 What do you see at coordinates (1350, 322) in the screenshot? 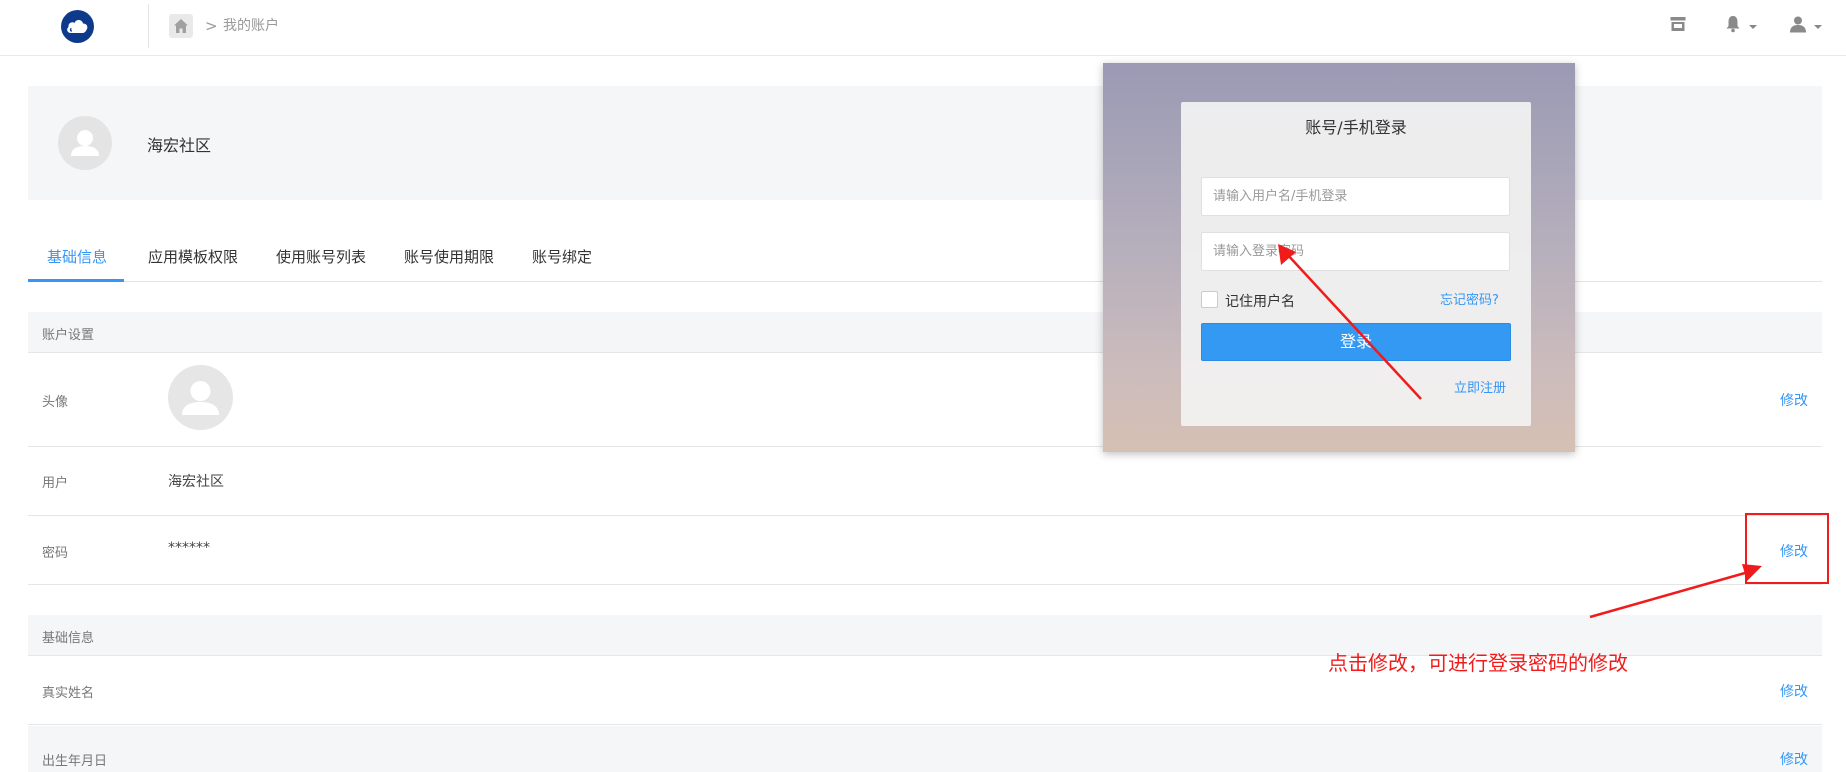
I see `arrow-to-password-input` at bounding box center [1350, 322].